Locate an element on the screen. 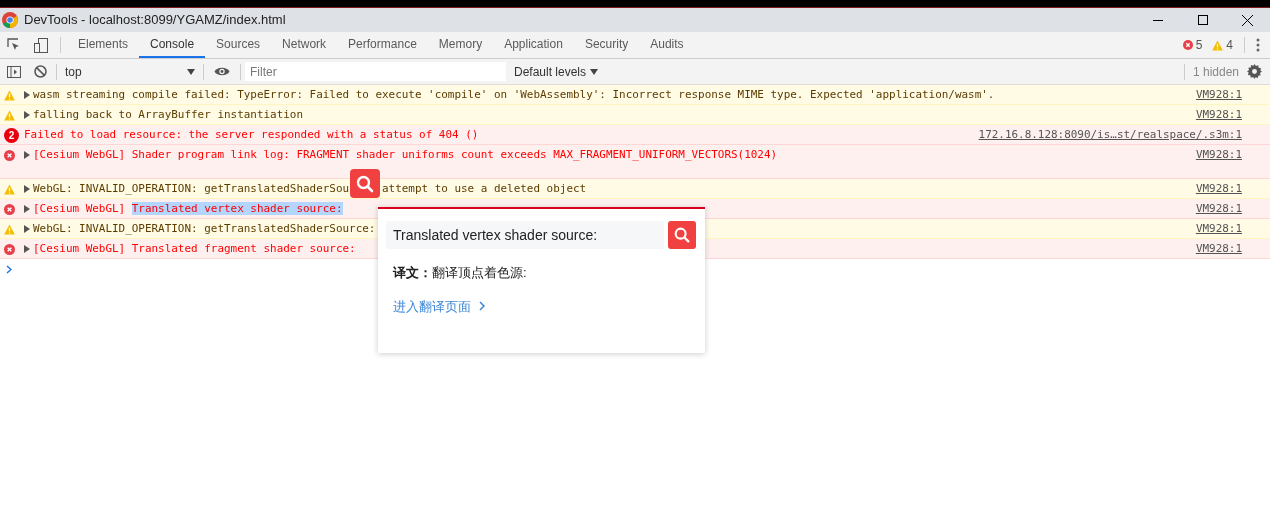  panel-tab: Security is located at coordinates (606, 45).